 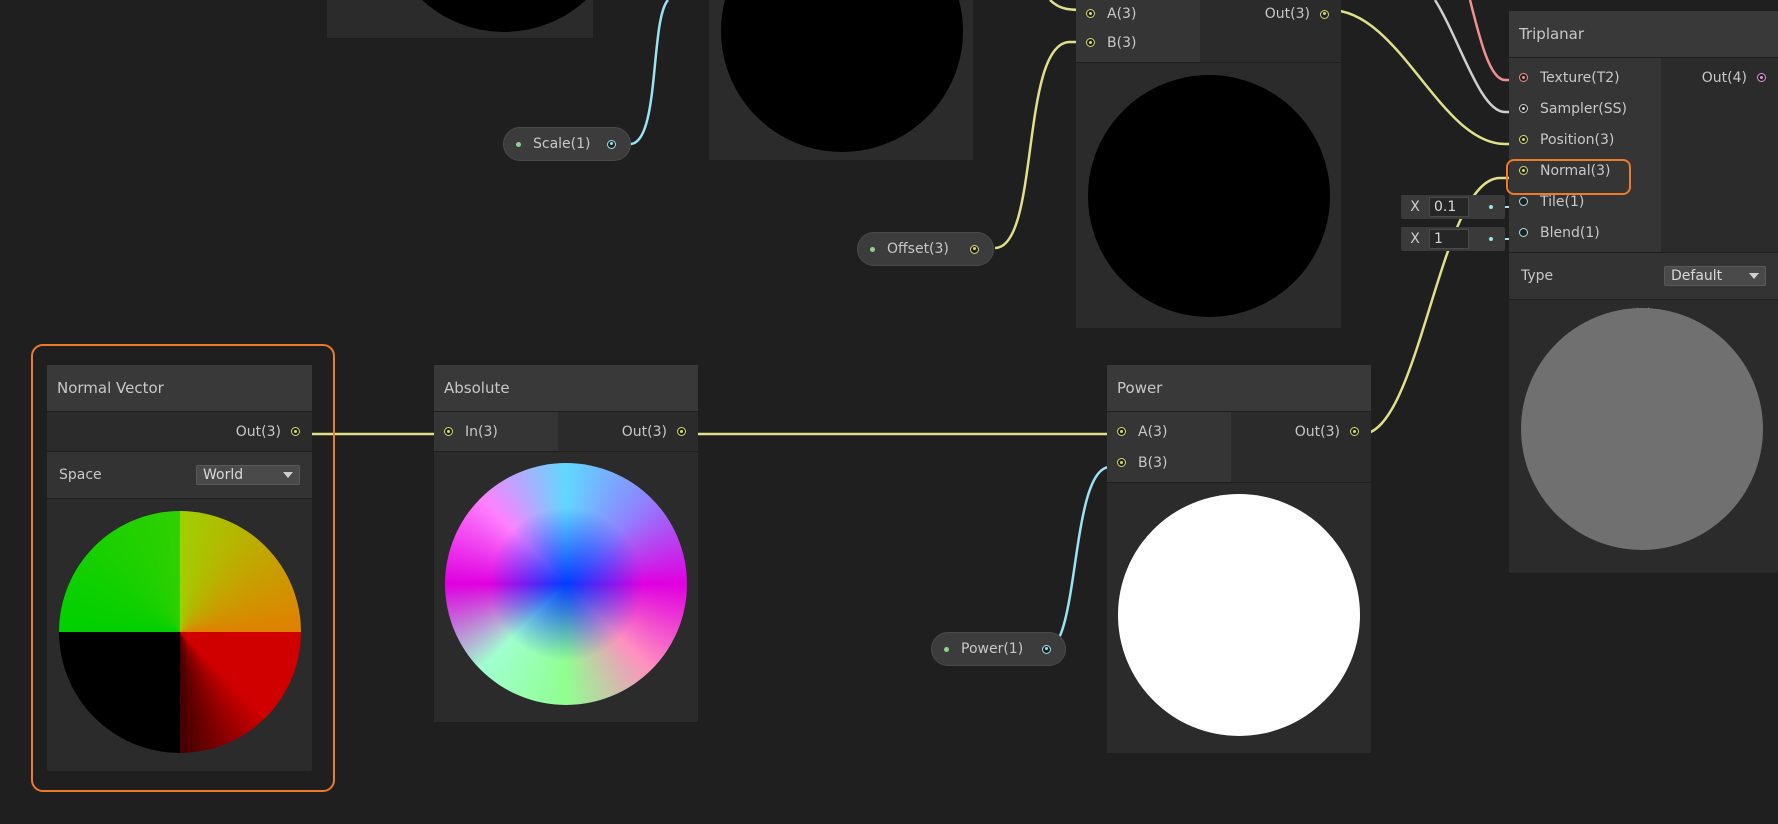 I want to click on wire-scale-up, so click(x=649, y=73).